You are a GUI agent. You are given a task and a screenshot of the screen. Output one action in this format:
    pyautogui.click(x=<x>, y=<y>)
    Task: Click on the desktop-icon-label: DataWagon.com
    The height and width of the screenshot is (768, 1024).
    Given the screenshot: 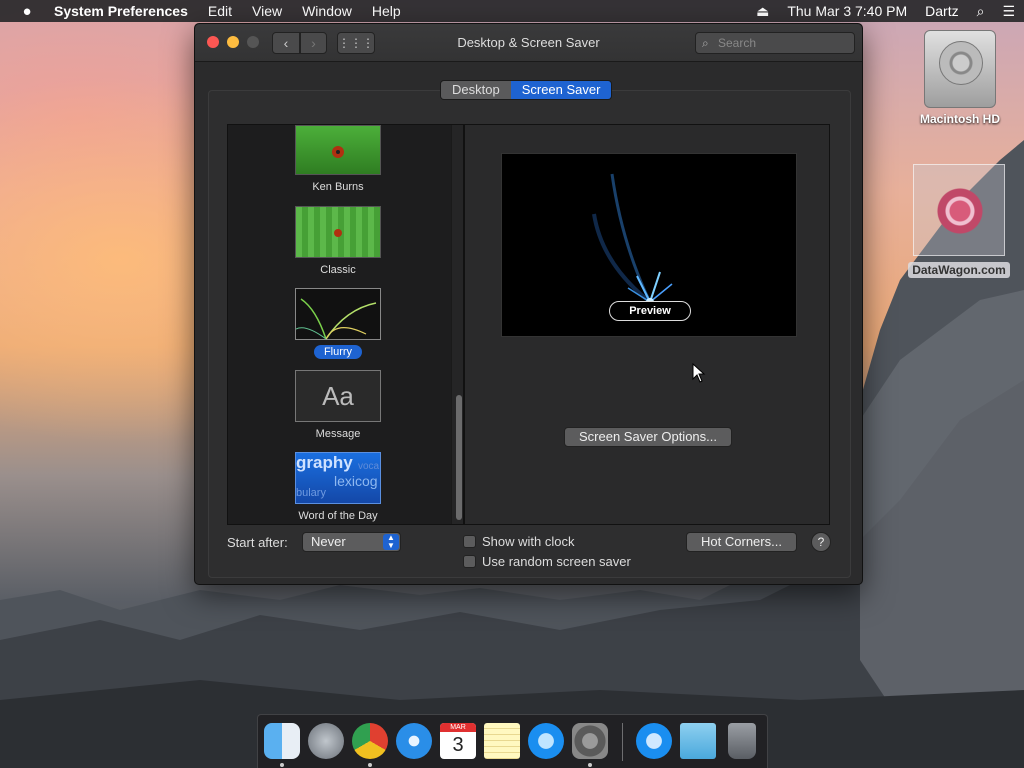 What is the action you would take?
    pyautogui.click(x=959, y=270)
    